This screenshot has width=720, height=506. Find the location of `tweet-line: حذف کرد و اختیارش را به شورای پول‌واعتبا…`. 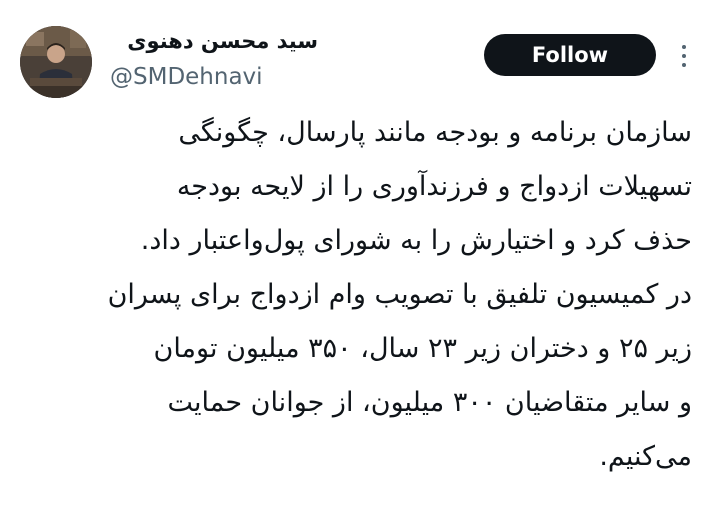

tweet-line: حذف کرد و اختیارش را به شورای پول‌واعتبا… is located at coordinates (416, 240).